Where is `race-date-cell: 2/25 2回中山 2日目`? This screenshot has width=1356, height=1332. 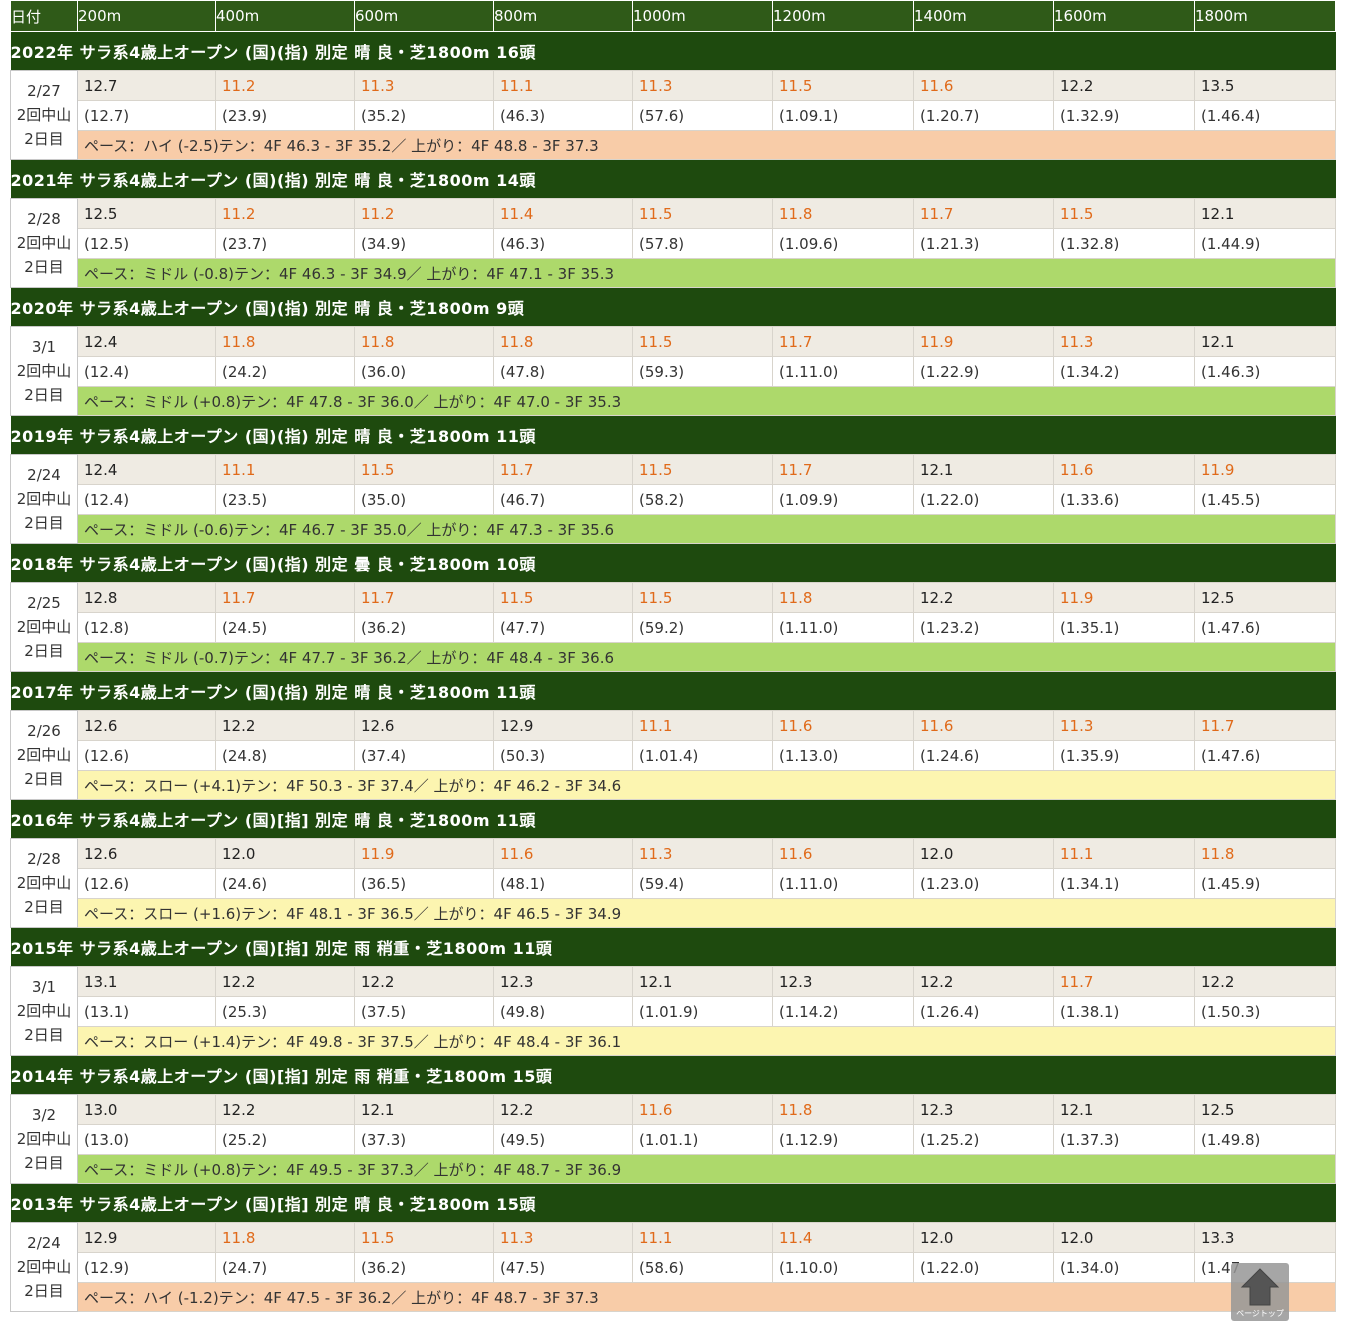 race-date-cell: 2/25 2回中山 2日目 is located at coordinates (44, 627).